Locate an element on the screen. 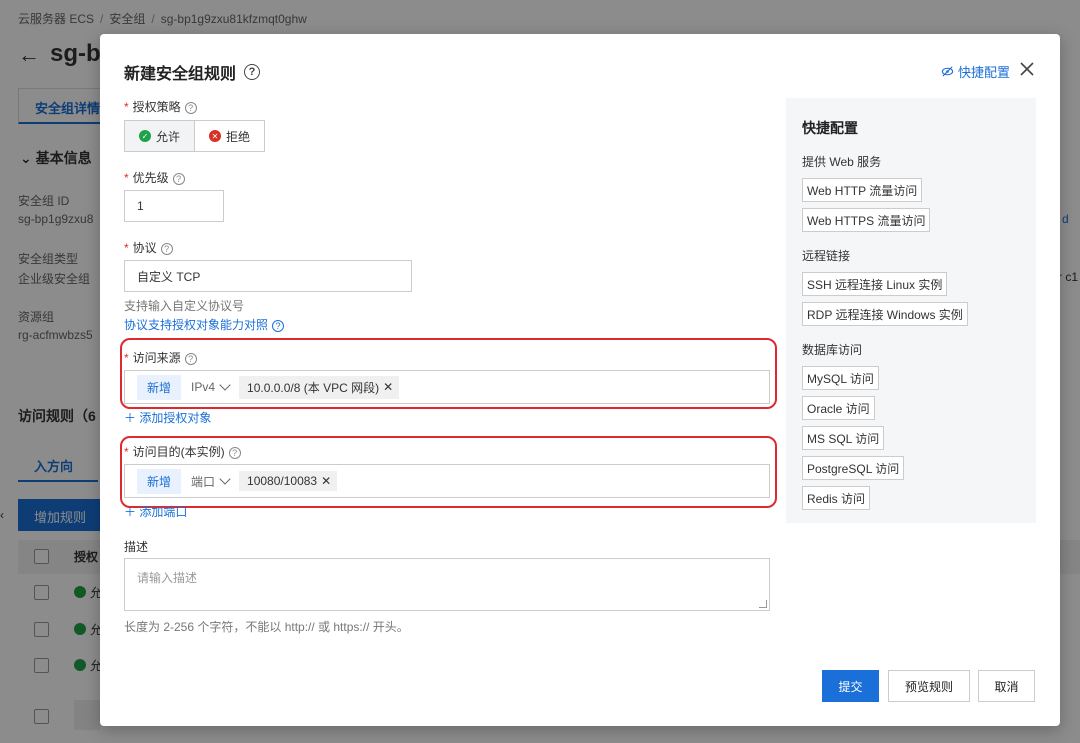 This screenshot has height=743, width=1080. close-icon is located at coordinates (1027, 69).